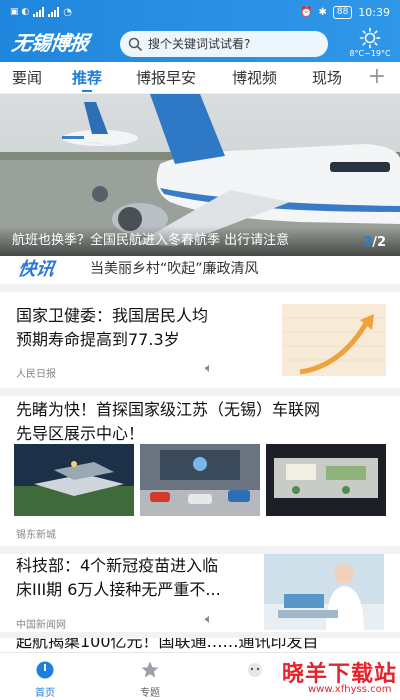 This screenshot has height=700, width=400. I want to click on chart-thumbnail-image, so click(334, 340).